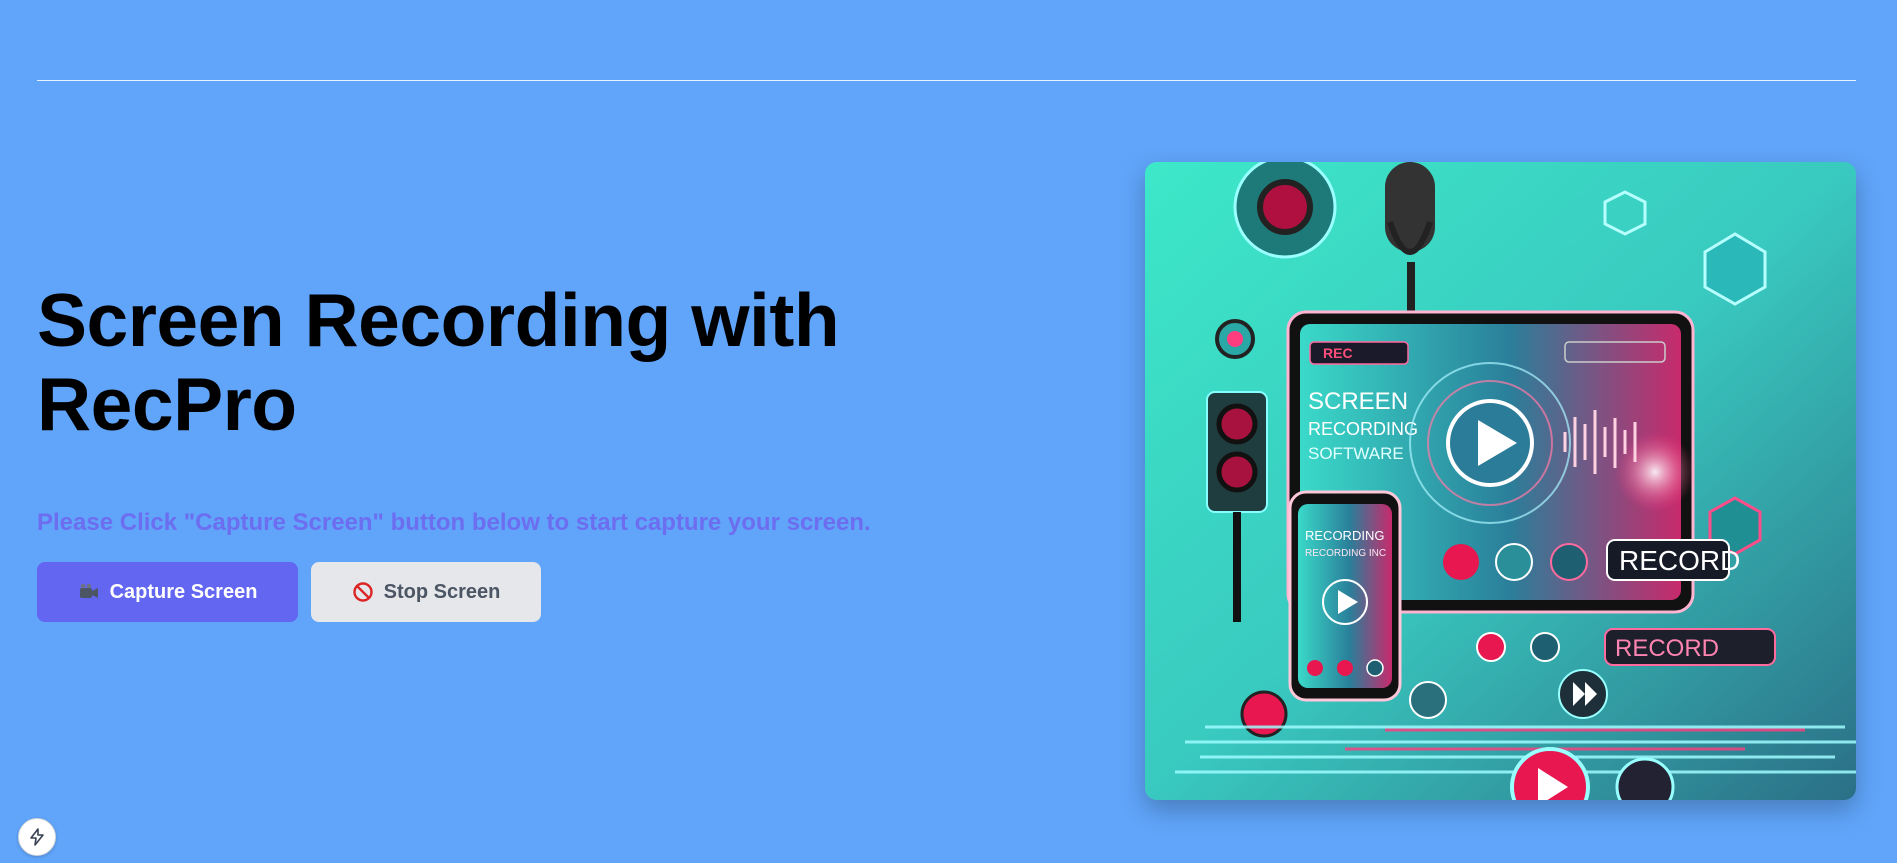 The image size is (1897, 863). I want to click on capture-screen-button: Capture Screen, so click(167, 592).